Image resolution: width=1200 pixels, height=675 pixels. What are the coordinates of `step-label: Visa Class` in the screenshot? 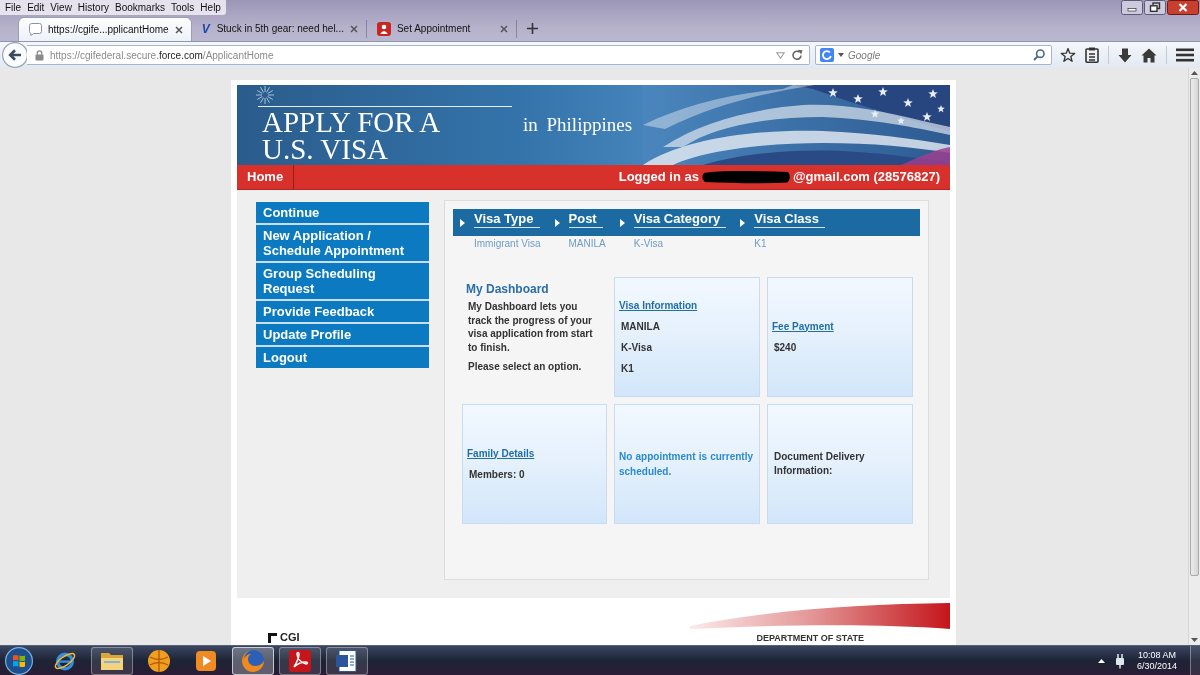 It's located at (790, 218).